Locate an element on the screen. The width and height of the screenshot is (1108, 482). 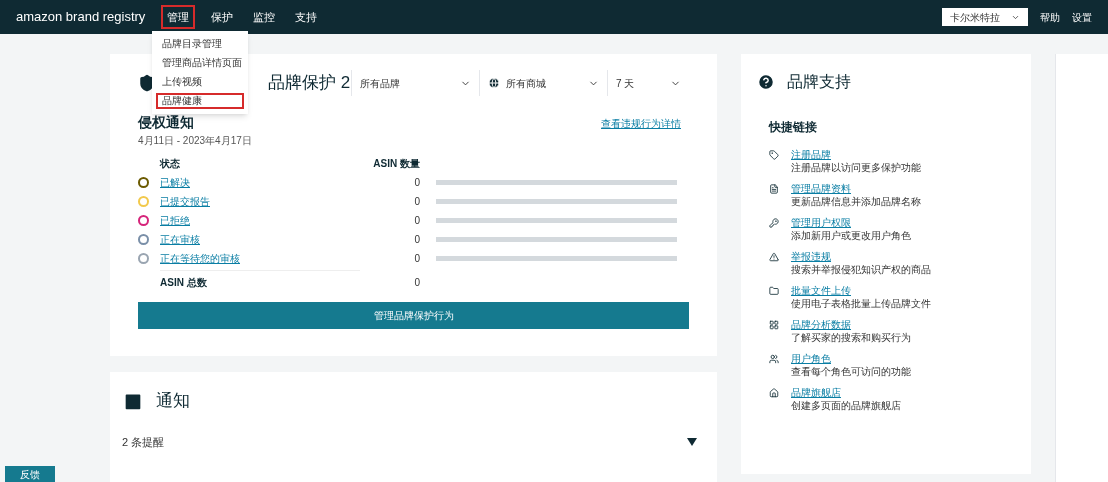
protection-button: 管理品牌保护行为 is located at coordinates (413, 315).